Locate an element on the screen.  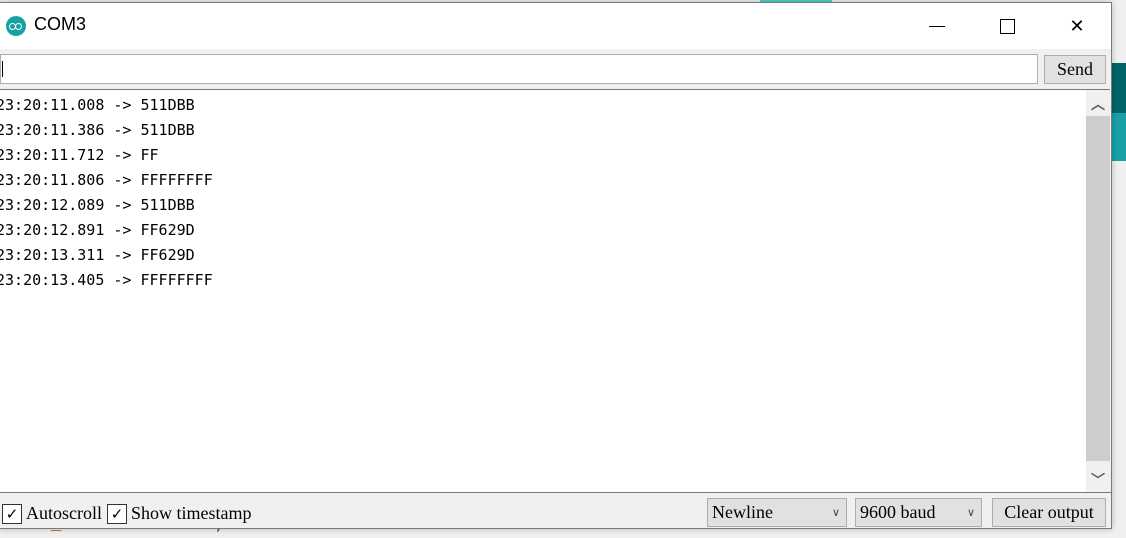
close-button: ✕ is located at coordinates (1077, 26).